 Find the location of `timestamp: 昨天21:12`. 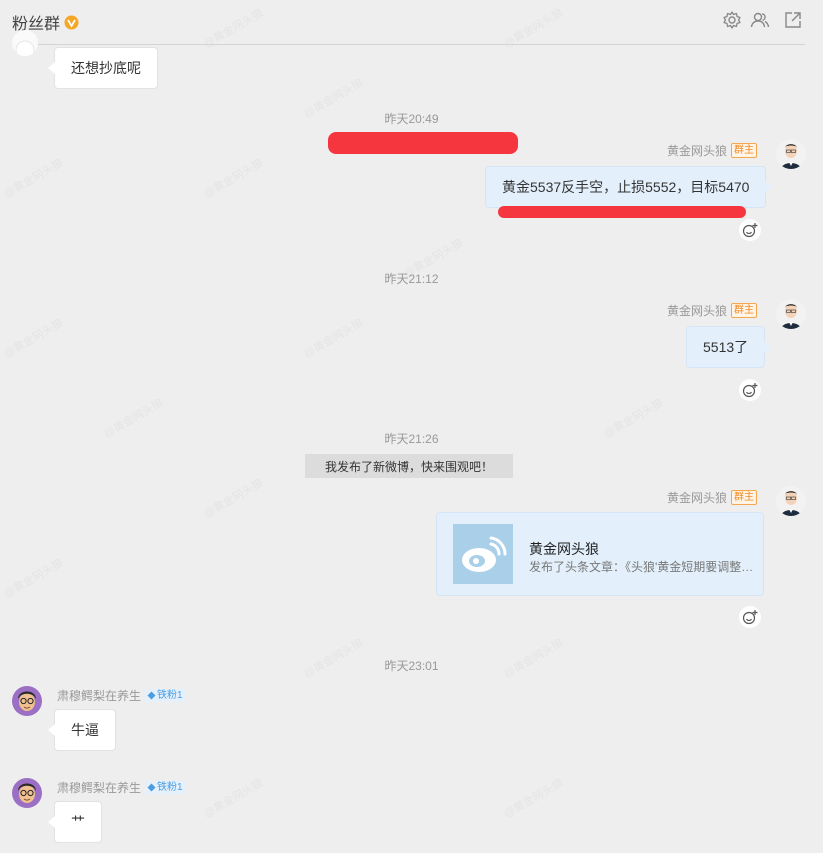

timestamp: 昨天21:12 is located at coordinates (411, 279).